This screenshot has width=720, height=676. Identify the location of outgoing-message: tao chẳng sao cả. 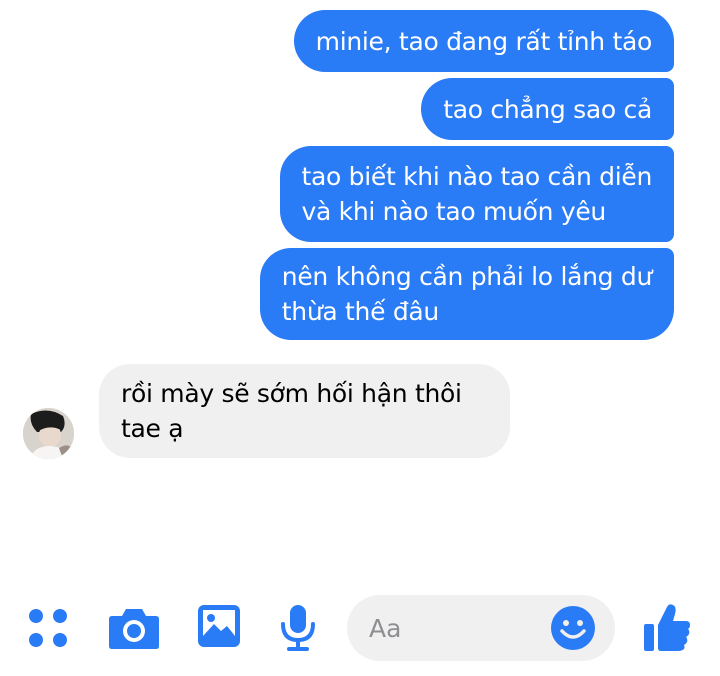
(547, 109).